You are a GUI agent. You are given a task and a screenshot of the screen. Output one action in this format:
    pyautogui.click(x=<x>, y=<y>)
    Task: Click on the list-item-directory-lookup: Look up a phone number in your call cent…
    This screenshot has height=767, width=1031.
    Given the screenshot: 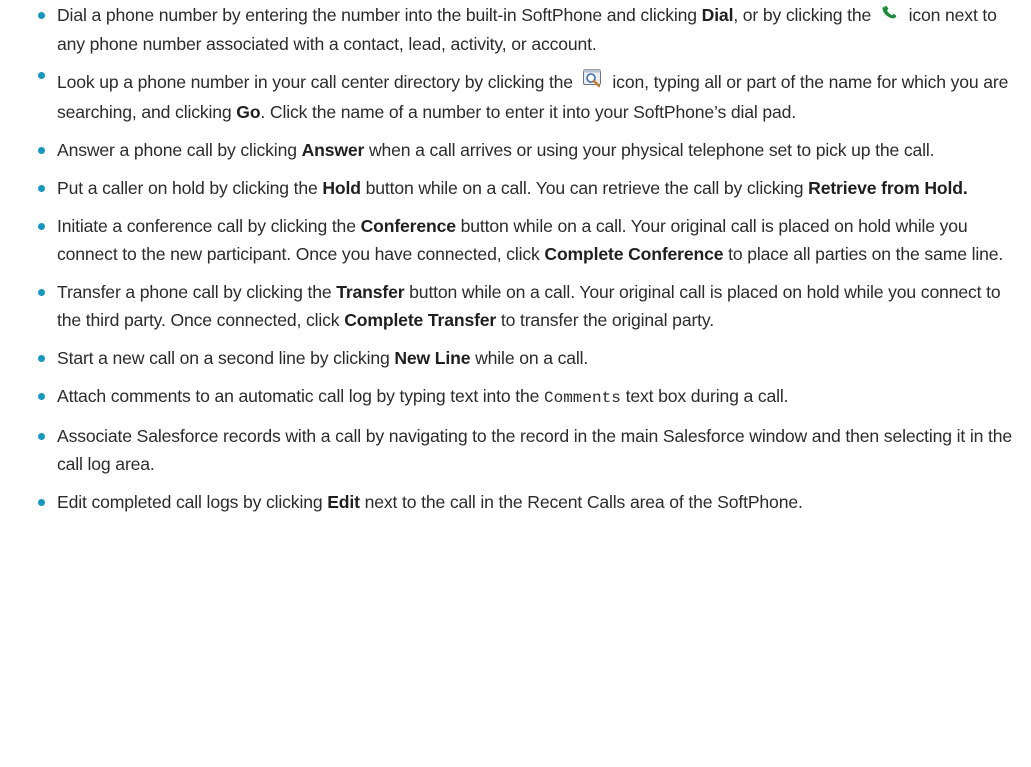 What is the action you would take?
    pyautogui.click(x=527, y=96)
    